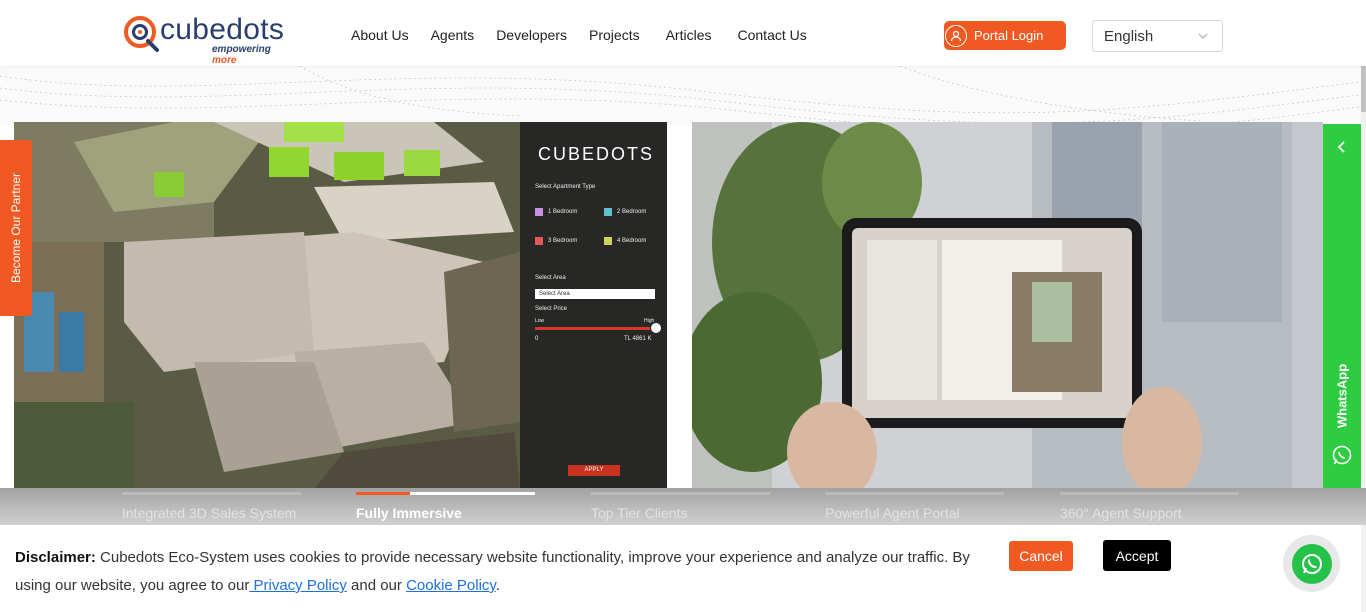 Image resolution: width=1366 pixels, height=612 pixels. I want to click on option-2-bedroom: 2 Bedroom, so click(632, 212).